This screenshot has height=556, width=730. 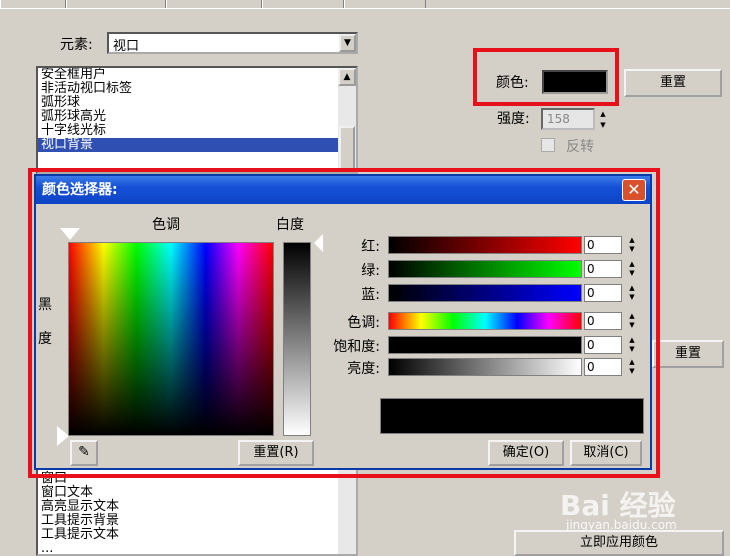 I want to click on eyedropper-icon: ✎, so click(x=84, y=453).